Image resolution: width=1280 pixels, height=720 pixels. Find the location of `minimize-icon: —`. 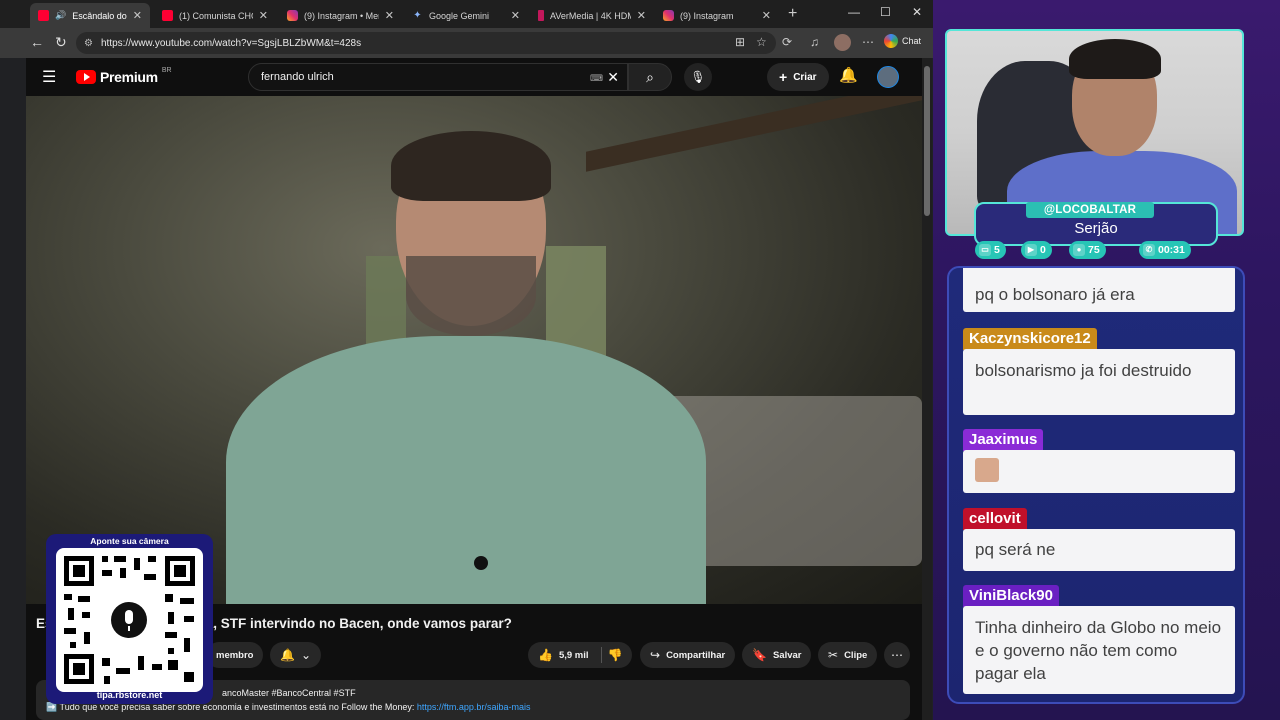

minimize-icon: — is located at coordinates (854, 12).